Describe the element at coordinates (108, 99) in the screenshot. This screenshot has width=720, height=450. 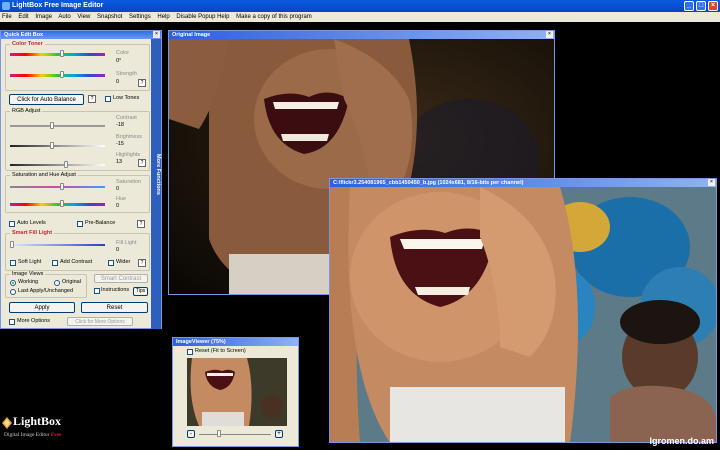
I see `low-tones-checkbox` at that location.